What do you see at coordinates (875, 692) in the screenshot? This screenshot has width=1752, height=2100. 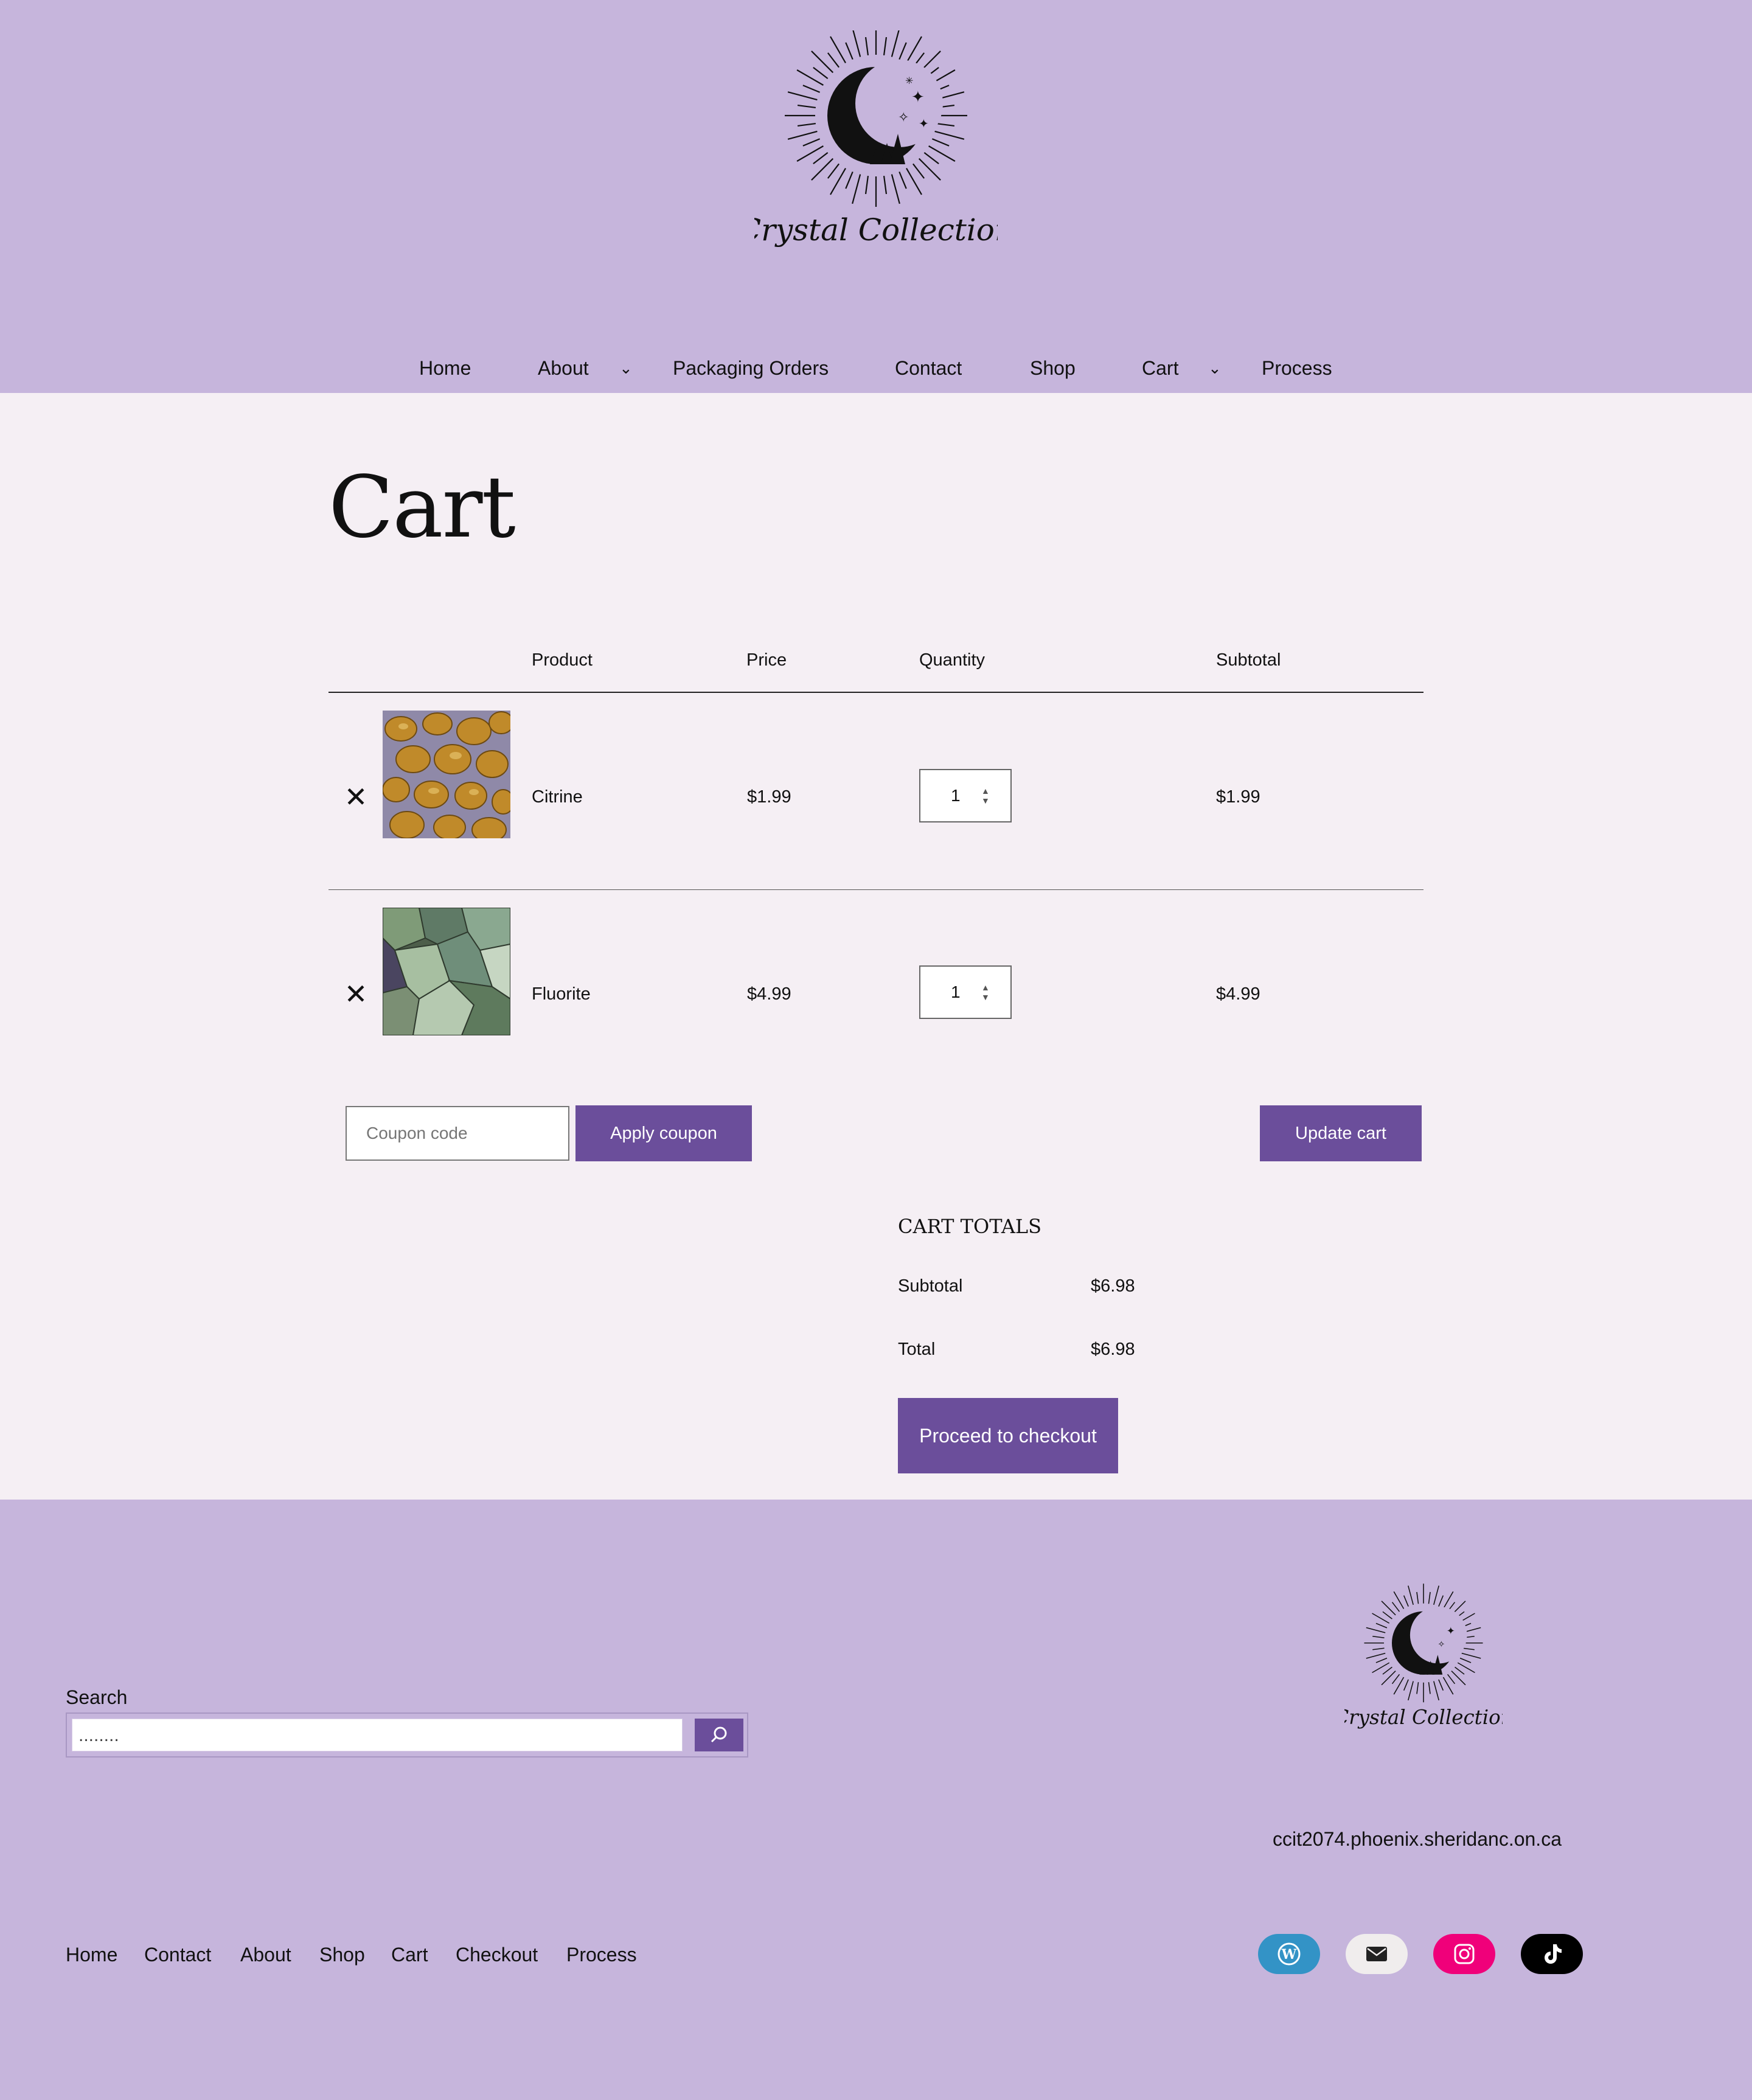 I see `table-header-divider` at bounding box center [875, 692].